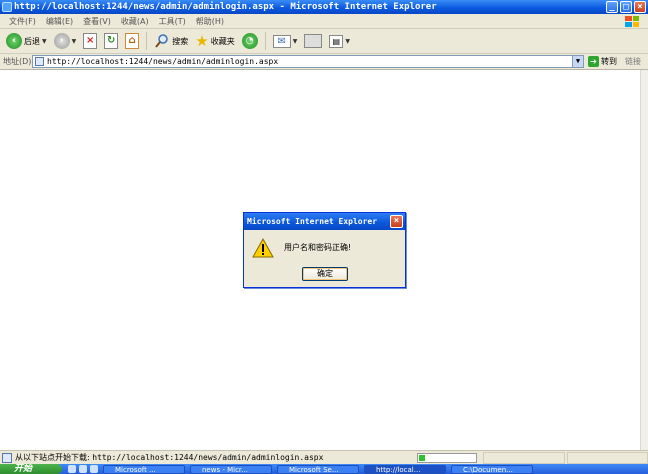  Describe the element at coordinates (640, 7) in the screenshot. I see `close-button: ×` at that location.